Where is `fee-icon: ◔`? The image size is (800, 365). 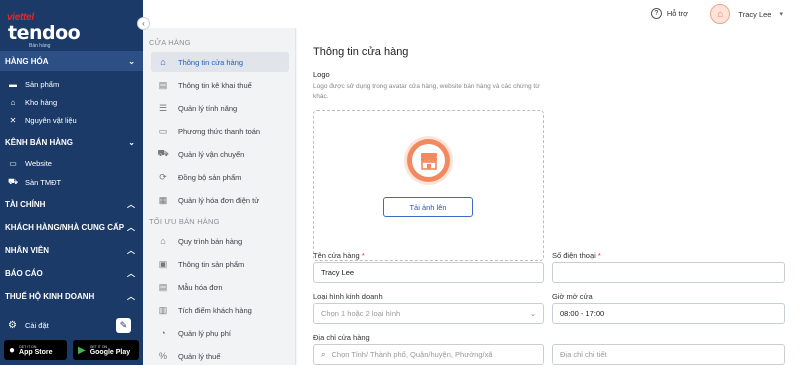 fee-icon: ◔ is located at coordinates (163, 333).